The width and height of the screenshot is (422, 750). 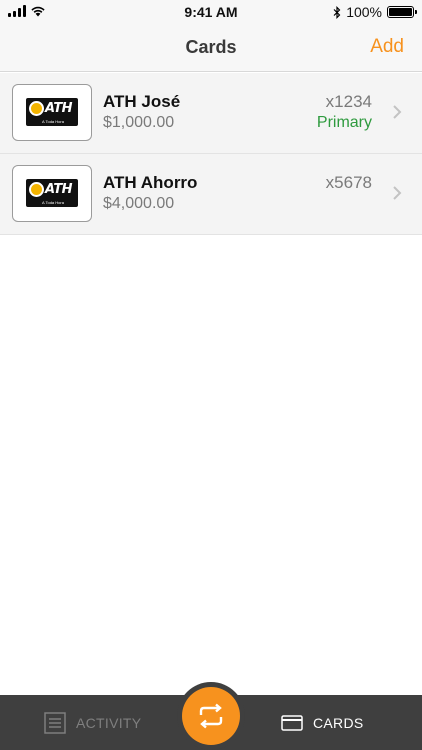 I want to click on nav-bar: Cards Add, so click(x=211, y=48).